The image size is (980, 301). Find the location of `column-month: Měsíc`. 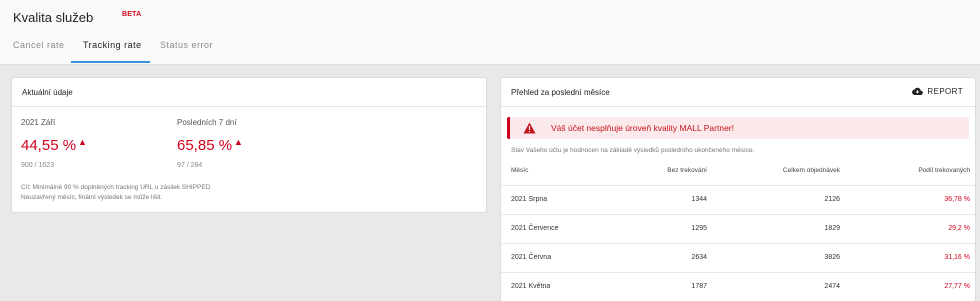

column-month: Měsíc is located at coordinates (520, 170).